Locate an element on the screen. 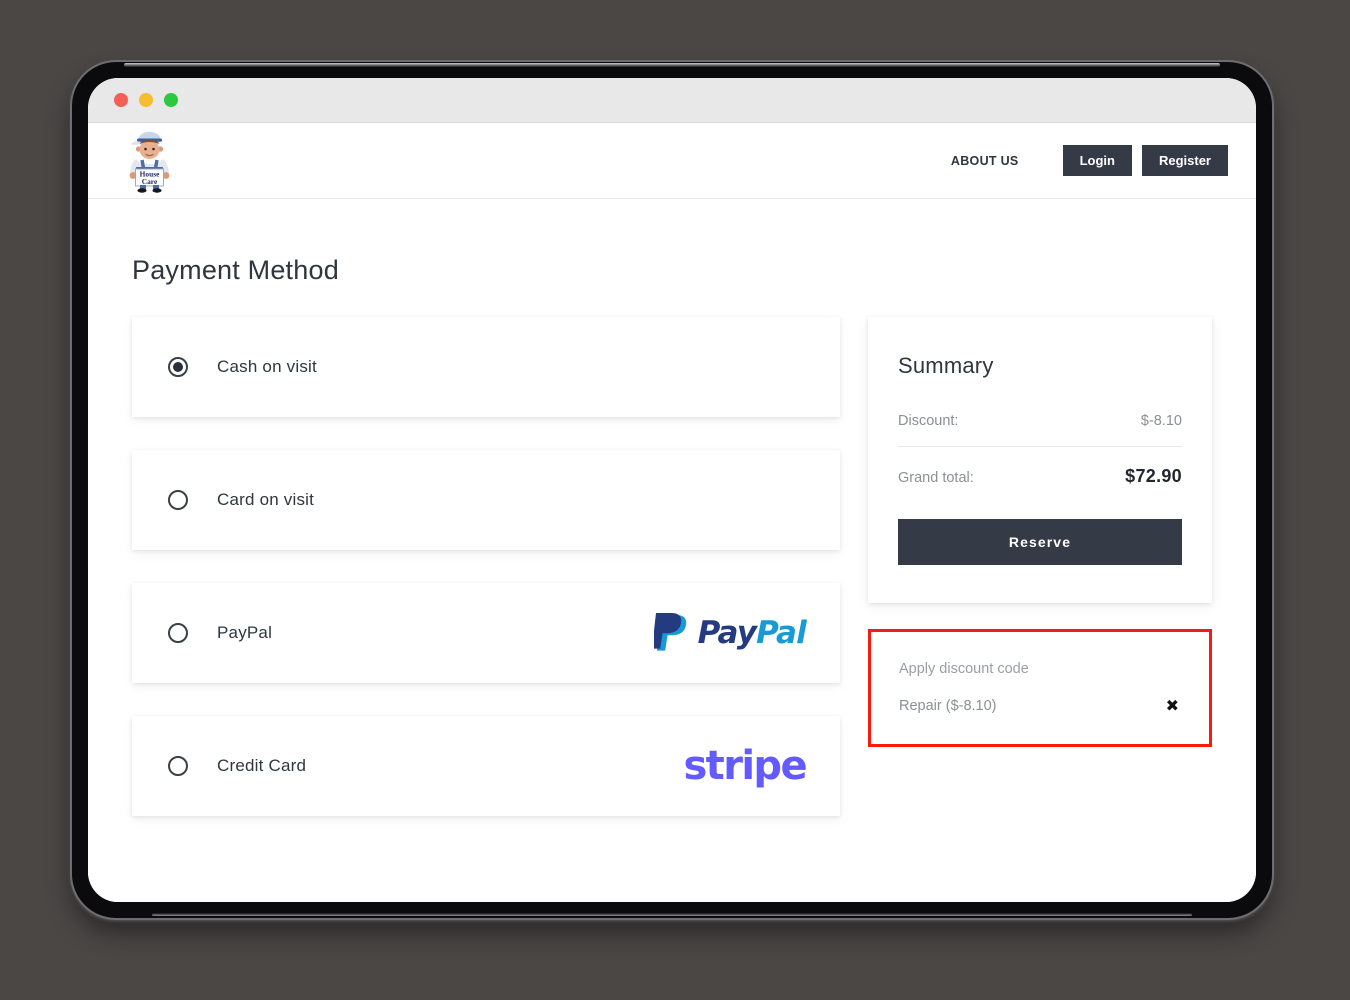 The width and height of the screenshot is (1350, 1000). summary-title: Summary is located at coordinates (946, 365).